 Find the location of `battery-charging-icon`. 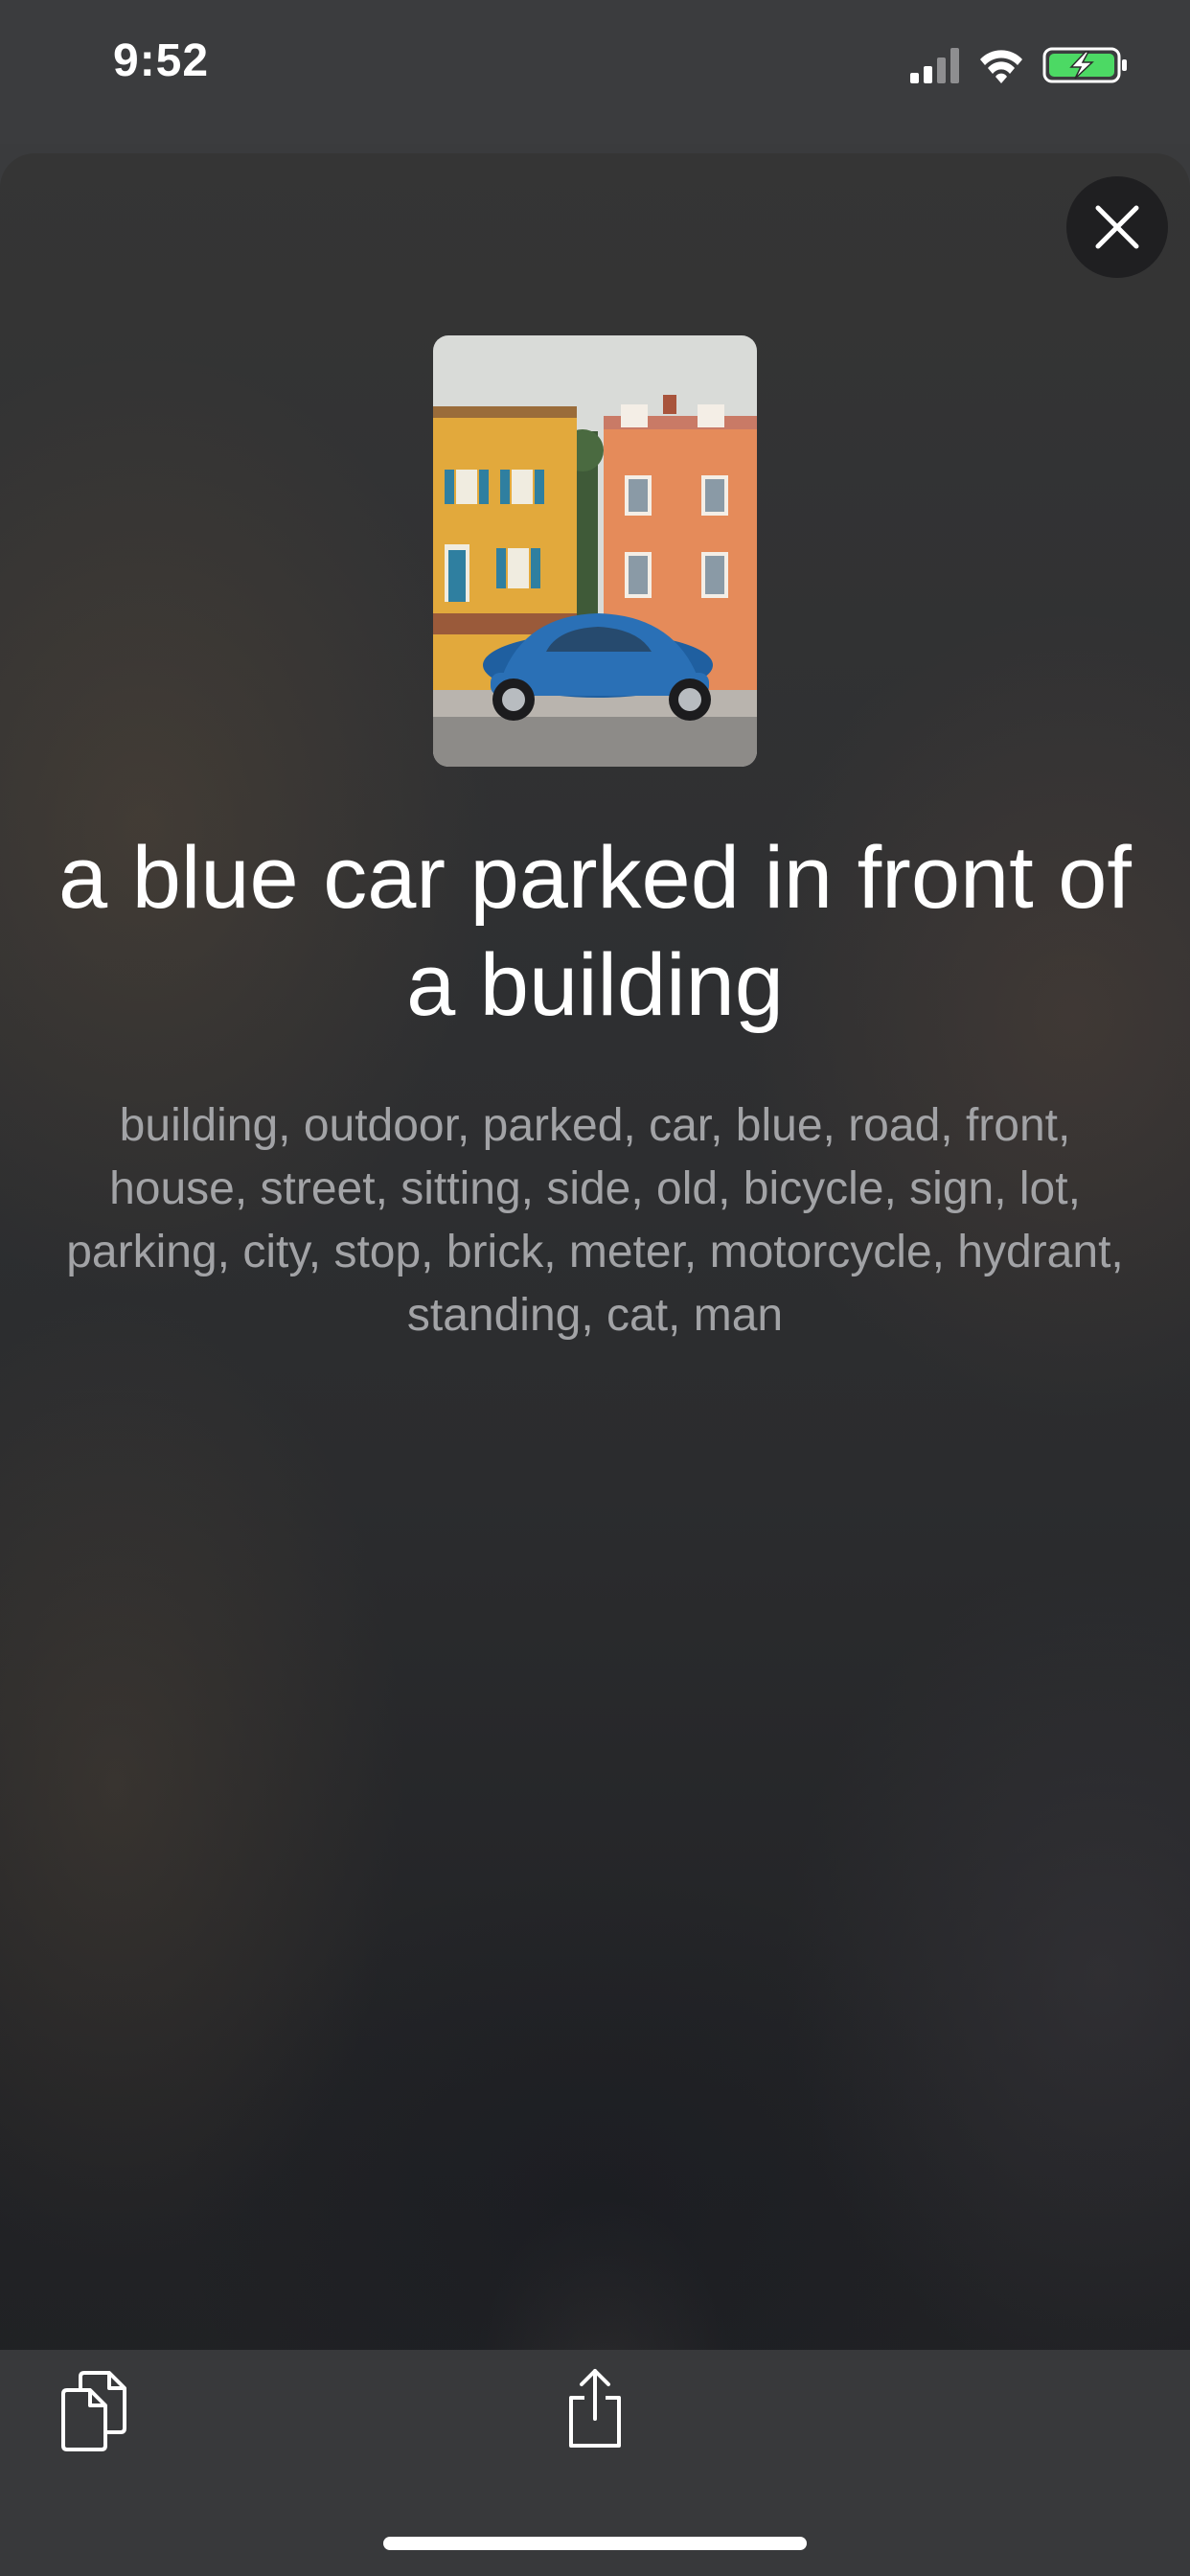

battery-charging-icon is located at coordinates (1084, 65).